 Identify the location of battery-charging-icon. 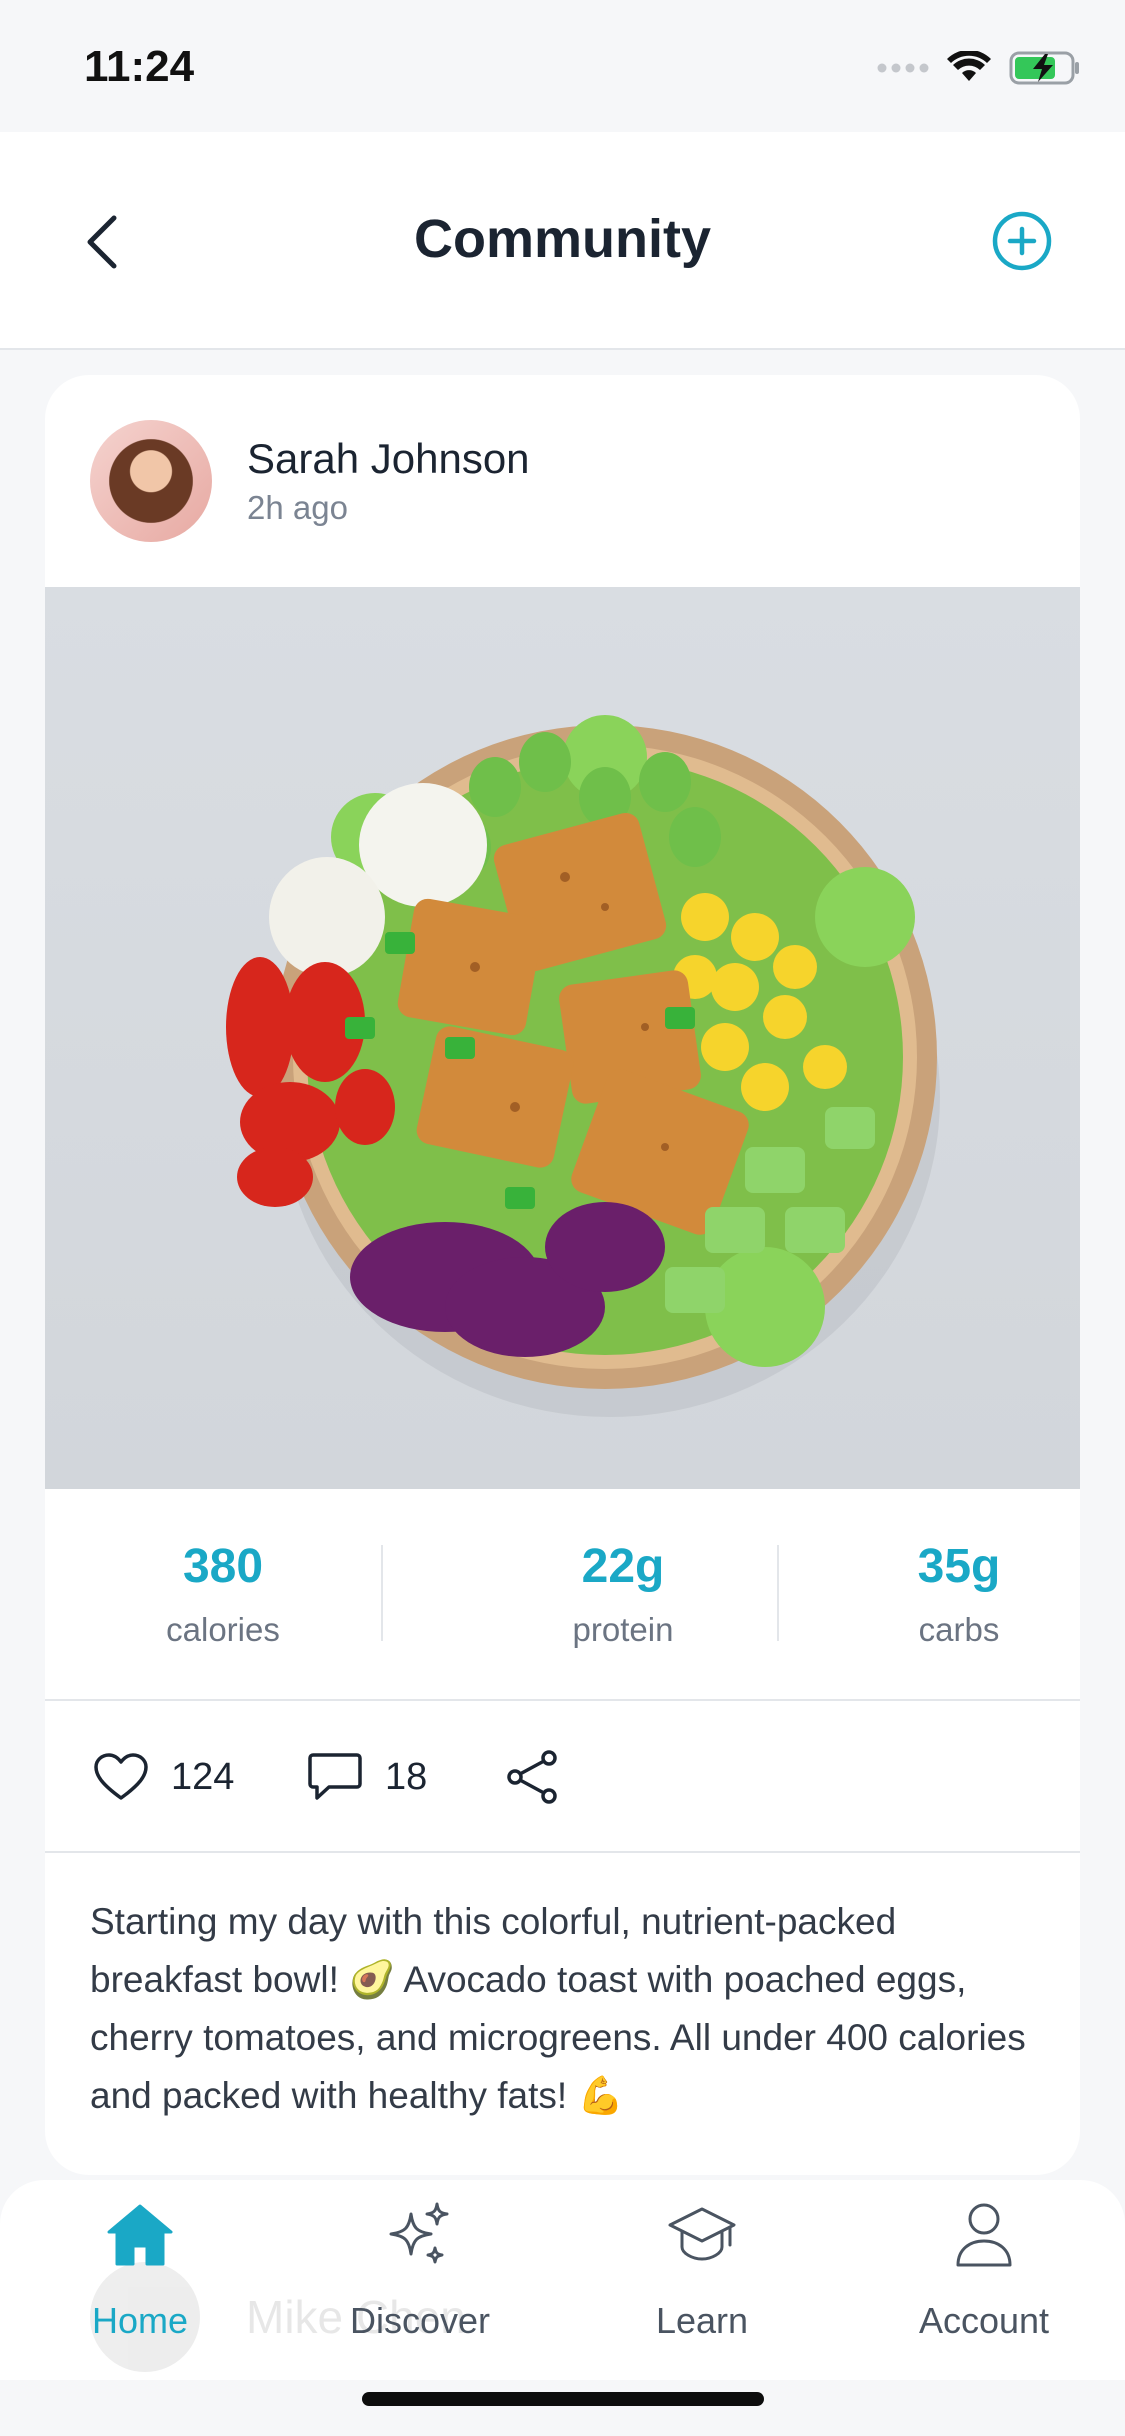
(1044, 68).